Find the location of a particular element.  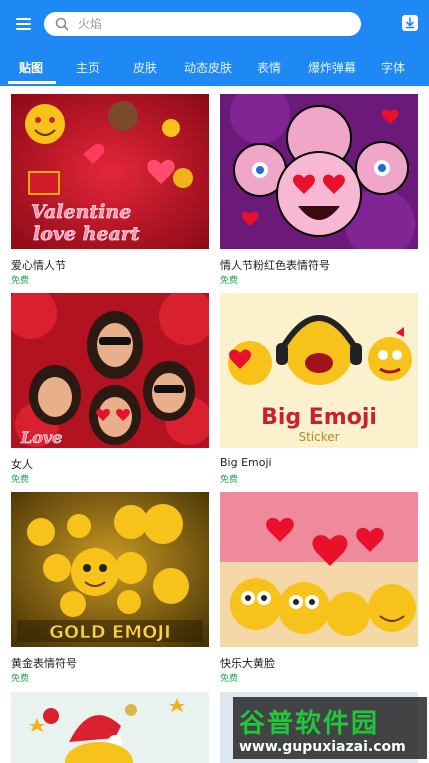

thumbnail-christmas-emoji is located at coordinates (110, 727).